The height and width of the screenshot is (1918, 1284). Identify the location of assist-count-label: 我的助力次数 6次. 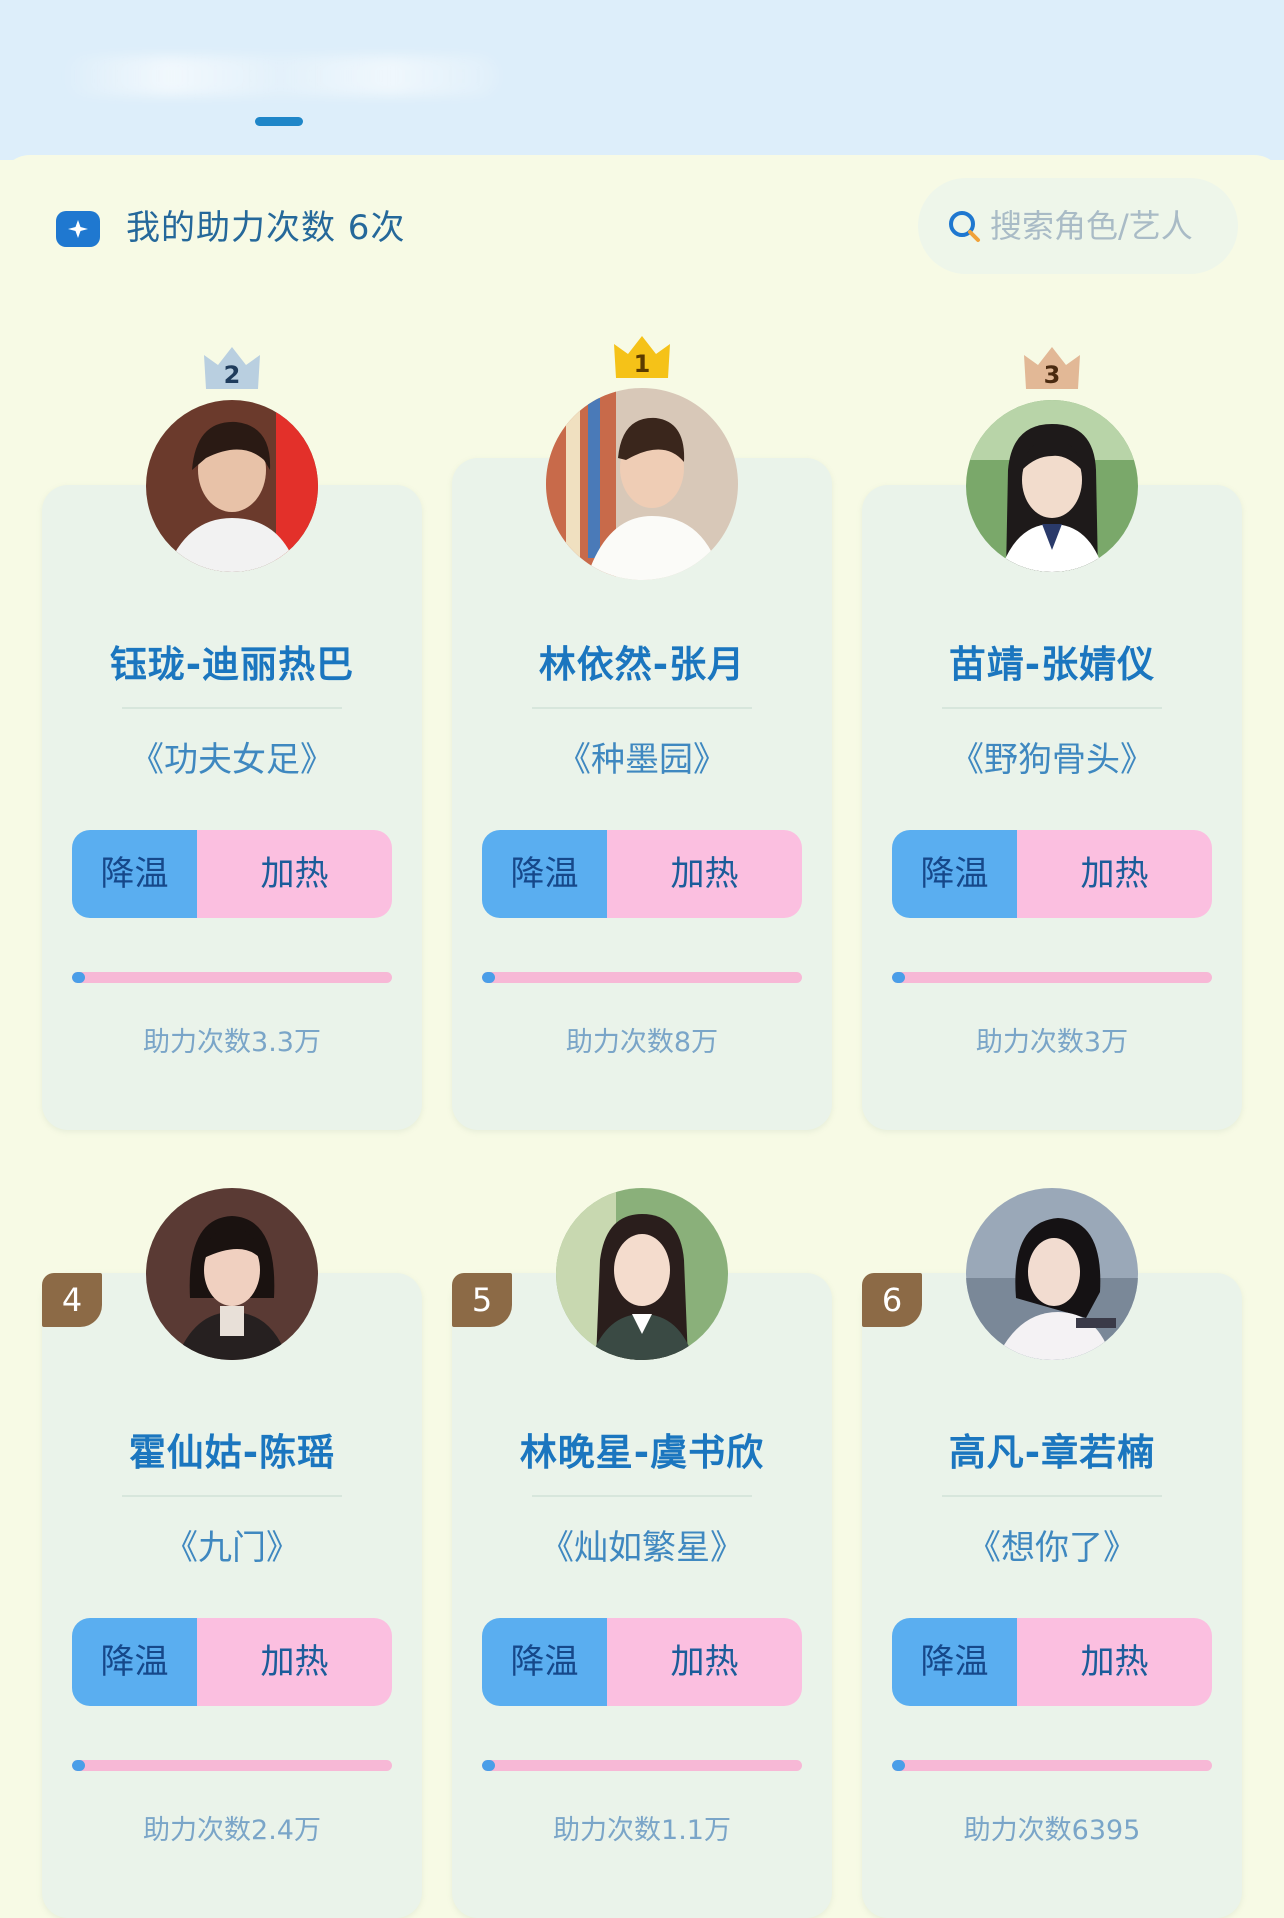
(266, 228).